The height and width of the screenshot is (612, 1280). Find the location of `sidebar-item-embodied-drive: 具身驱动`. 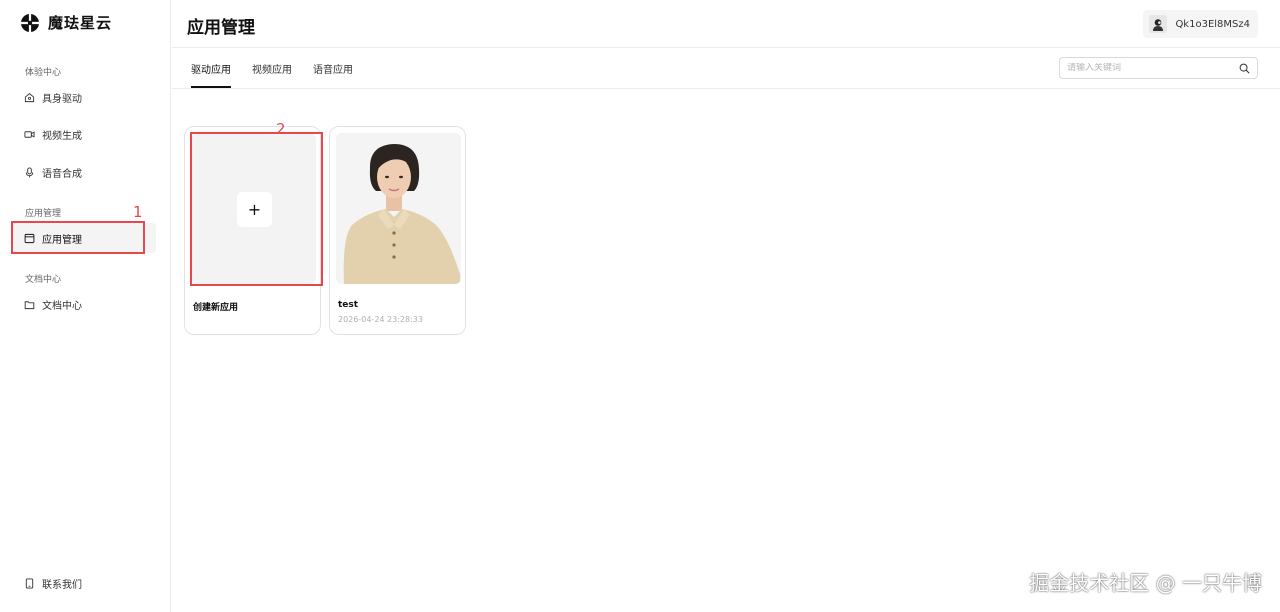

sidebar-item-embodied-drive: 具身驱动 is located at coordinates (84, 97).